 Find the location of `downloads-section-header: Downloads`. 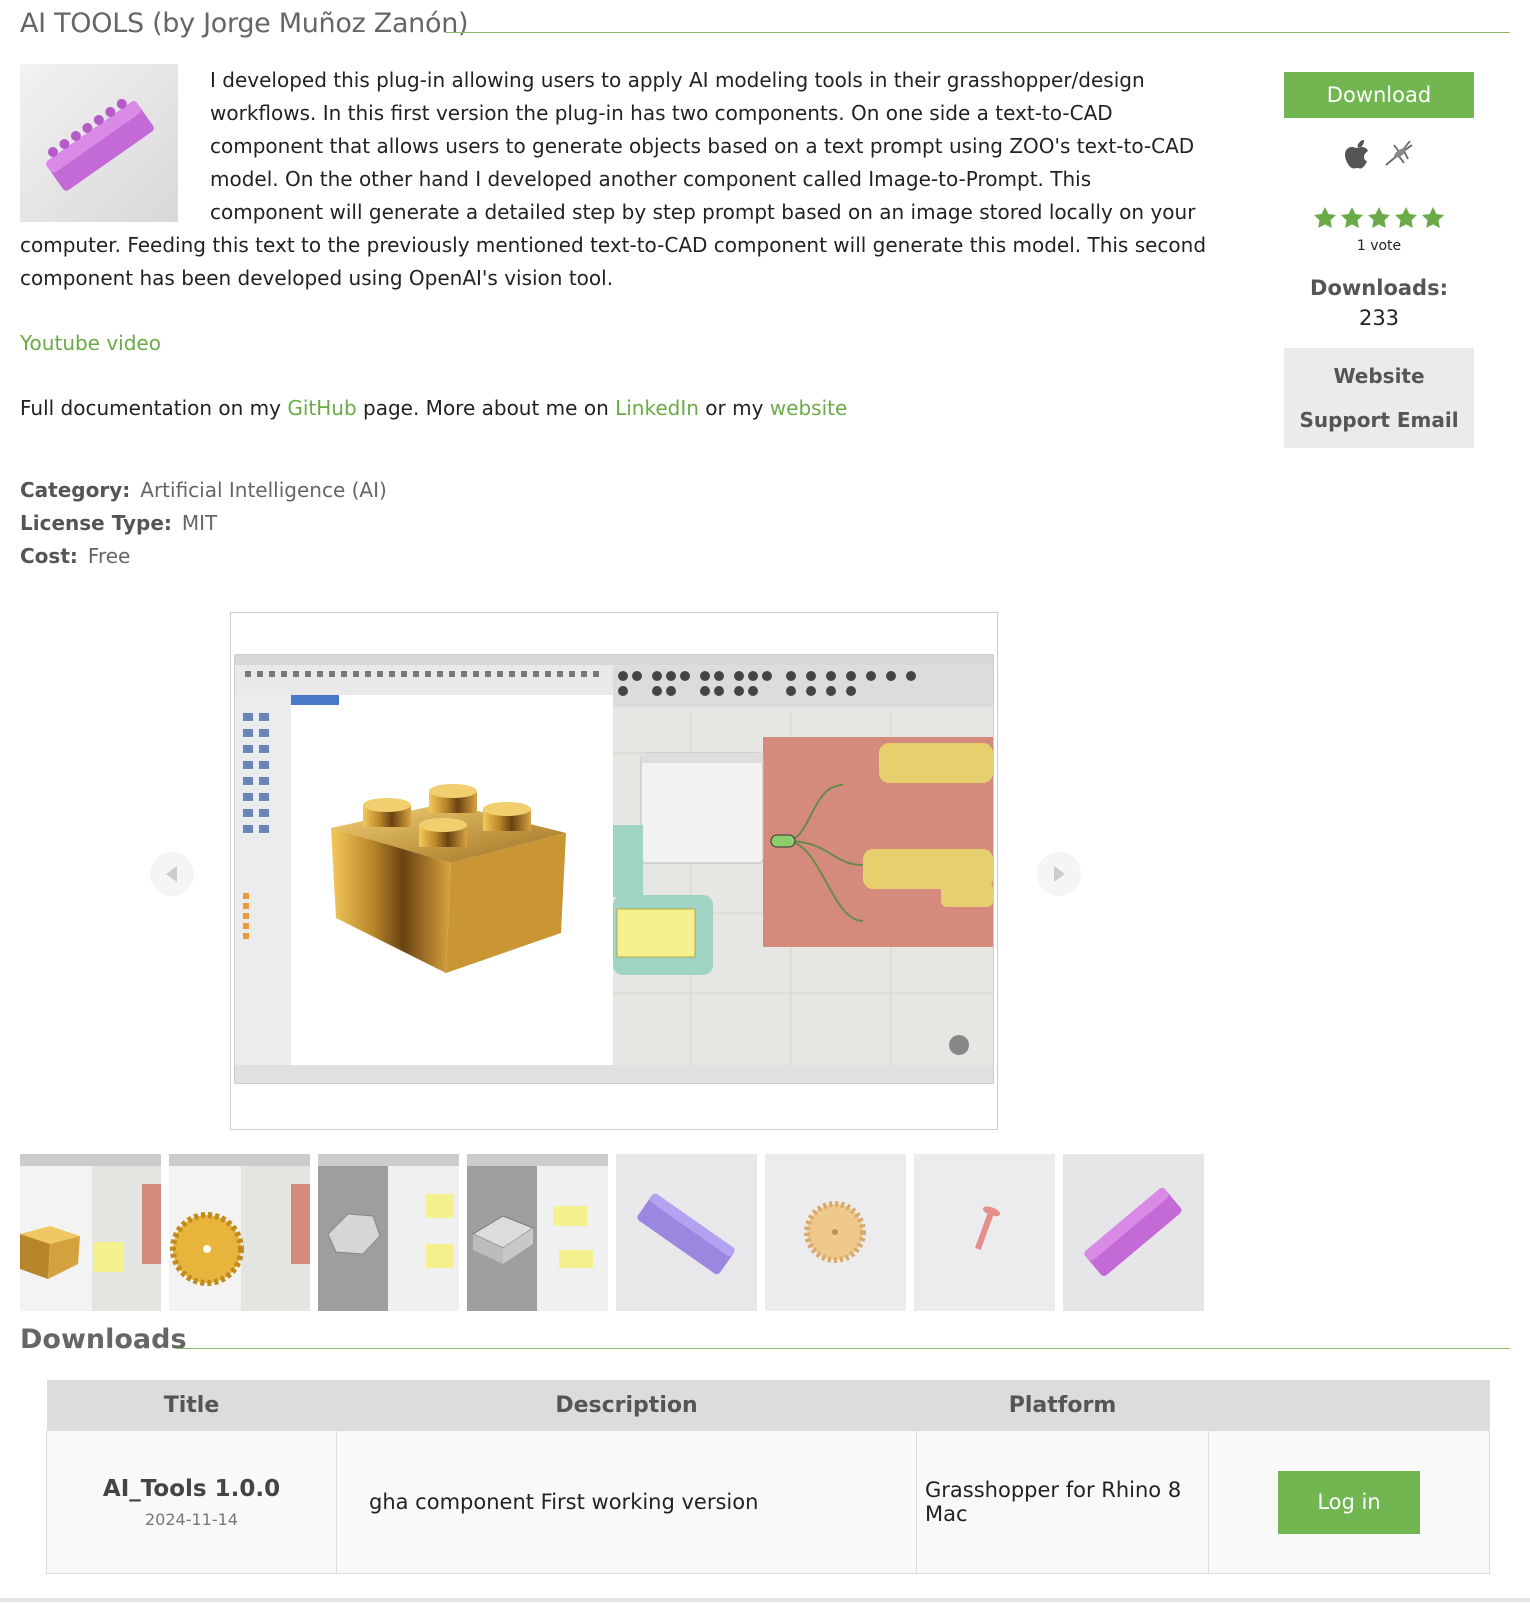

downloads-section-header: Downloads is located at coordinates (765, 1342).